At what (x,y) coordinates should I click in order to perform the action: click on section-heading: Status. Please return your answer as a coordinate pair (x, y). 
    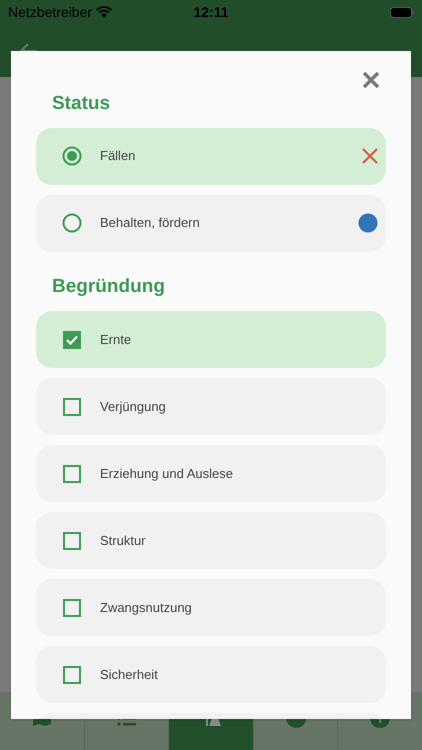
    Looking at the image, I should click on (81, 104).